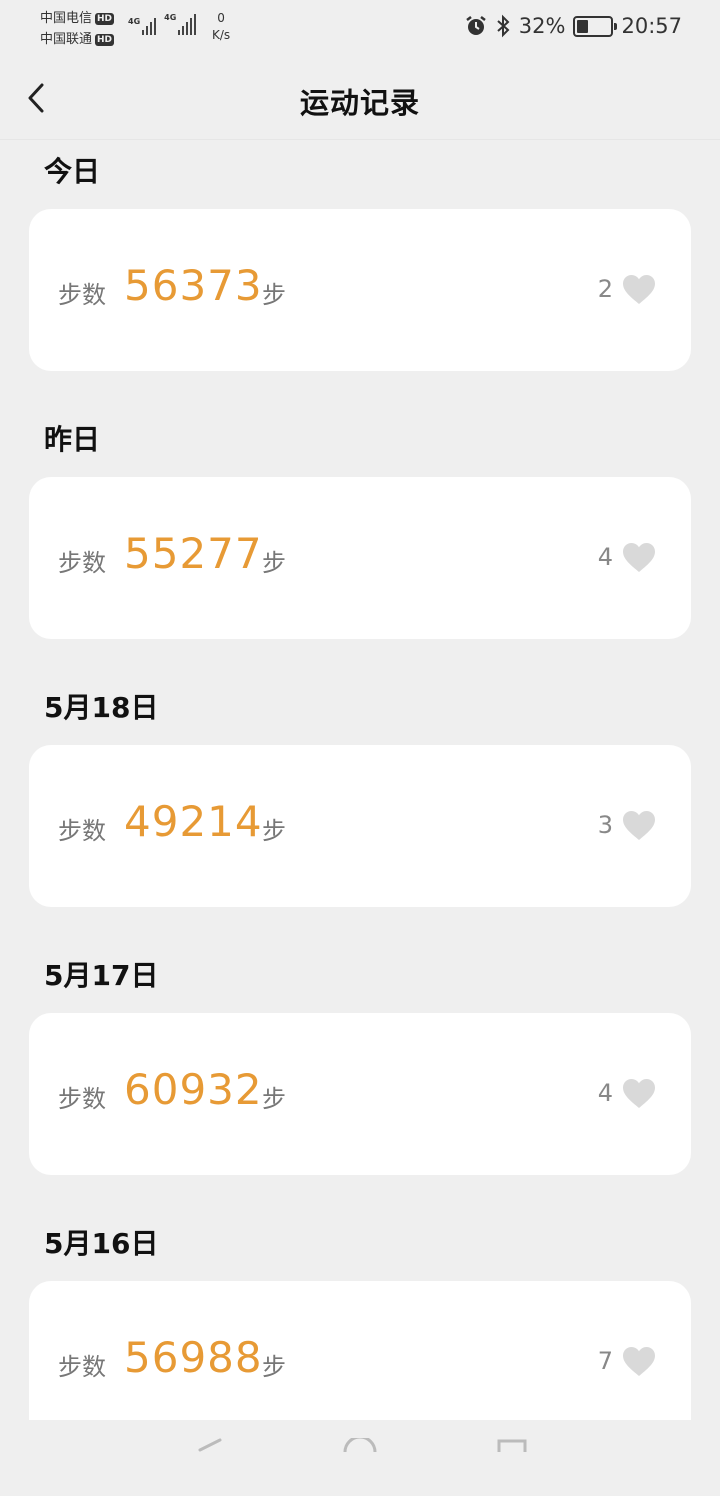  Describe the element at coordinates (360, 1458) in the screenshot. I see `system-nav-bar` at that location.